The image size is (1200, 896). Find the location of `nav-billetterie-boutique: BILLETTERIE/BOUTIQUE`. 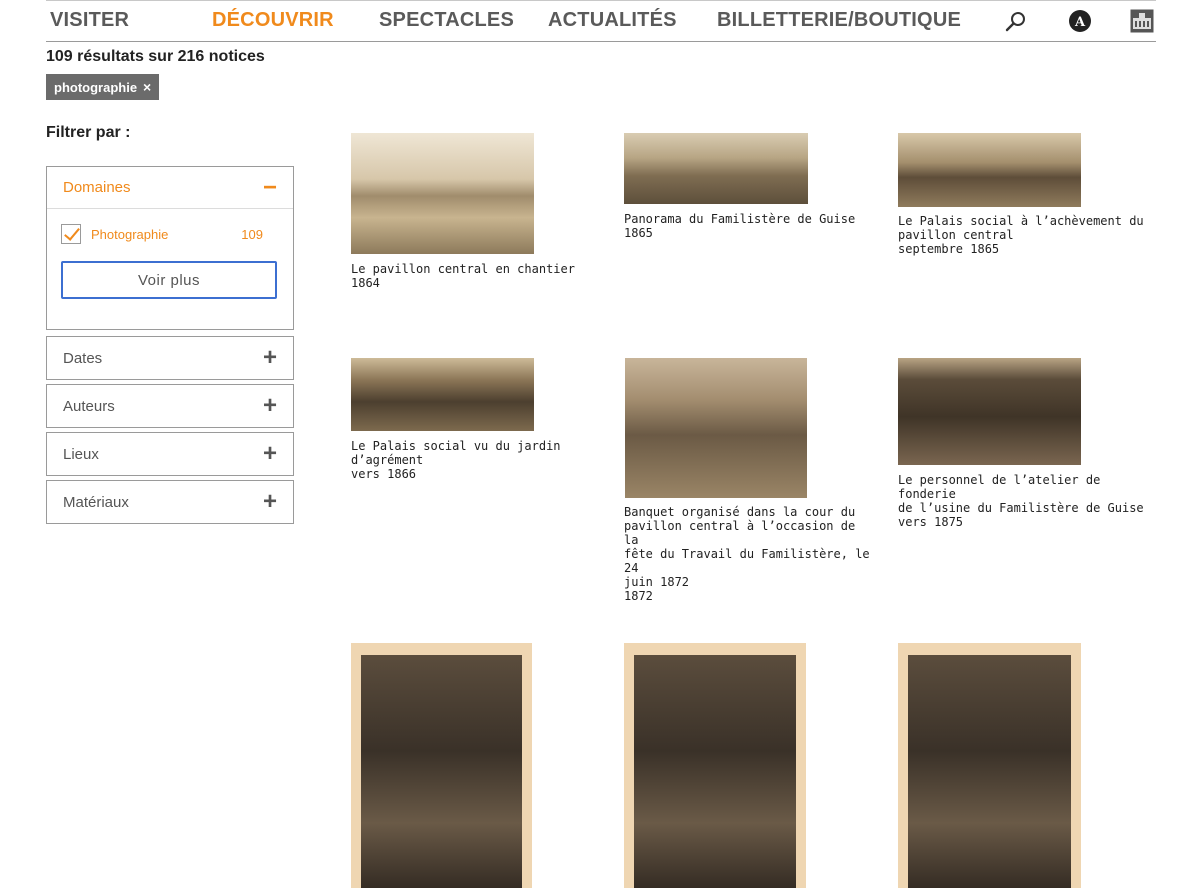

nav-billetterie-boutique: BILLETTERIE/BOUTIQUE is located at coordinates (839, 20).